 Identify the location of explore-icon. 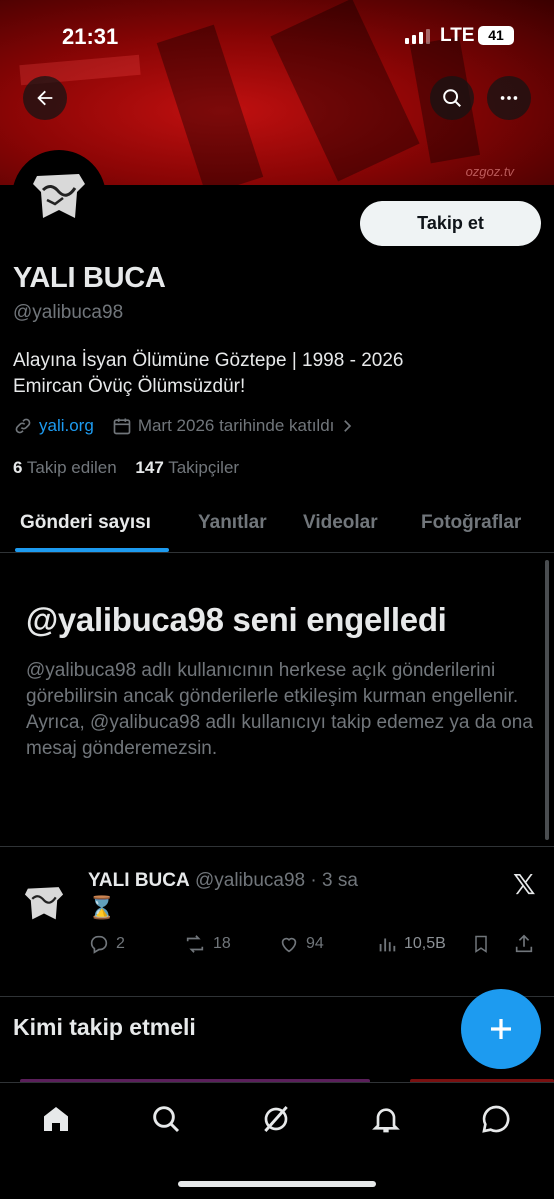
(166, 1119).